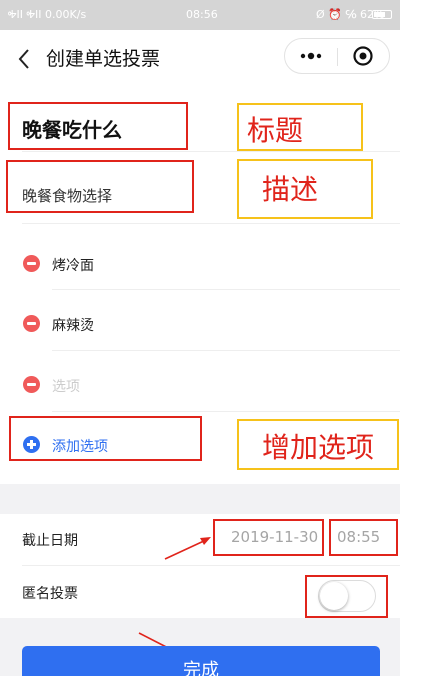 This screenshot has height=676, width=436. I want to click on deadline-date-picker: 2019-11-30, so click(274, 537).